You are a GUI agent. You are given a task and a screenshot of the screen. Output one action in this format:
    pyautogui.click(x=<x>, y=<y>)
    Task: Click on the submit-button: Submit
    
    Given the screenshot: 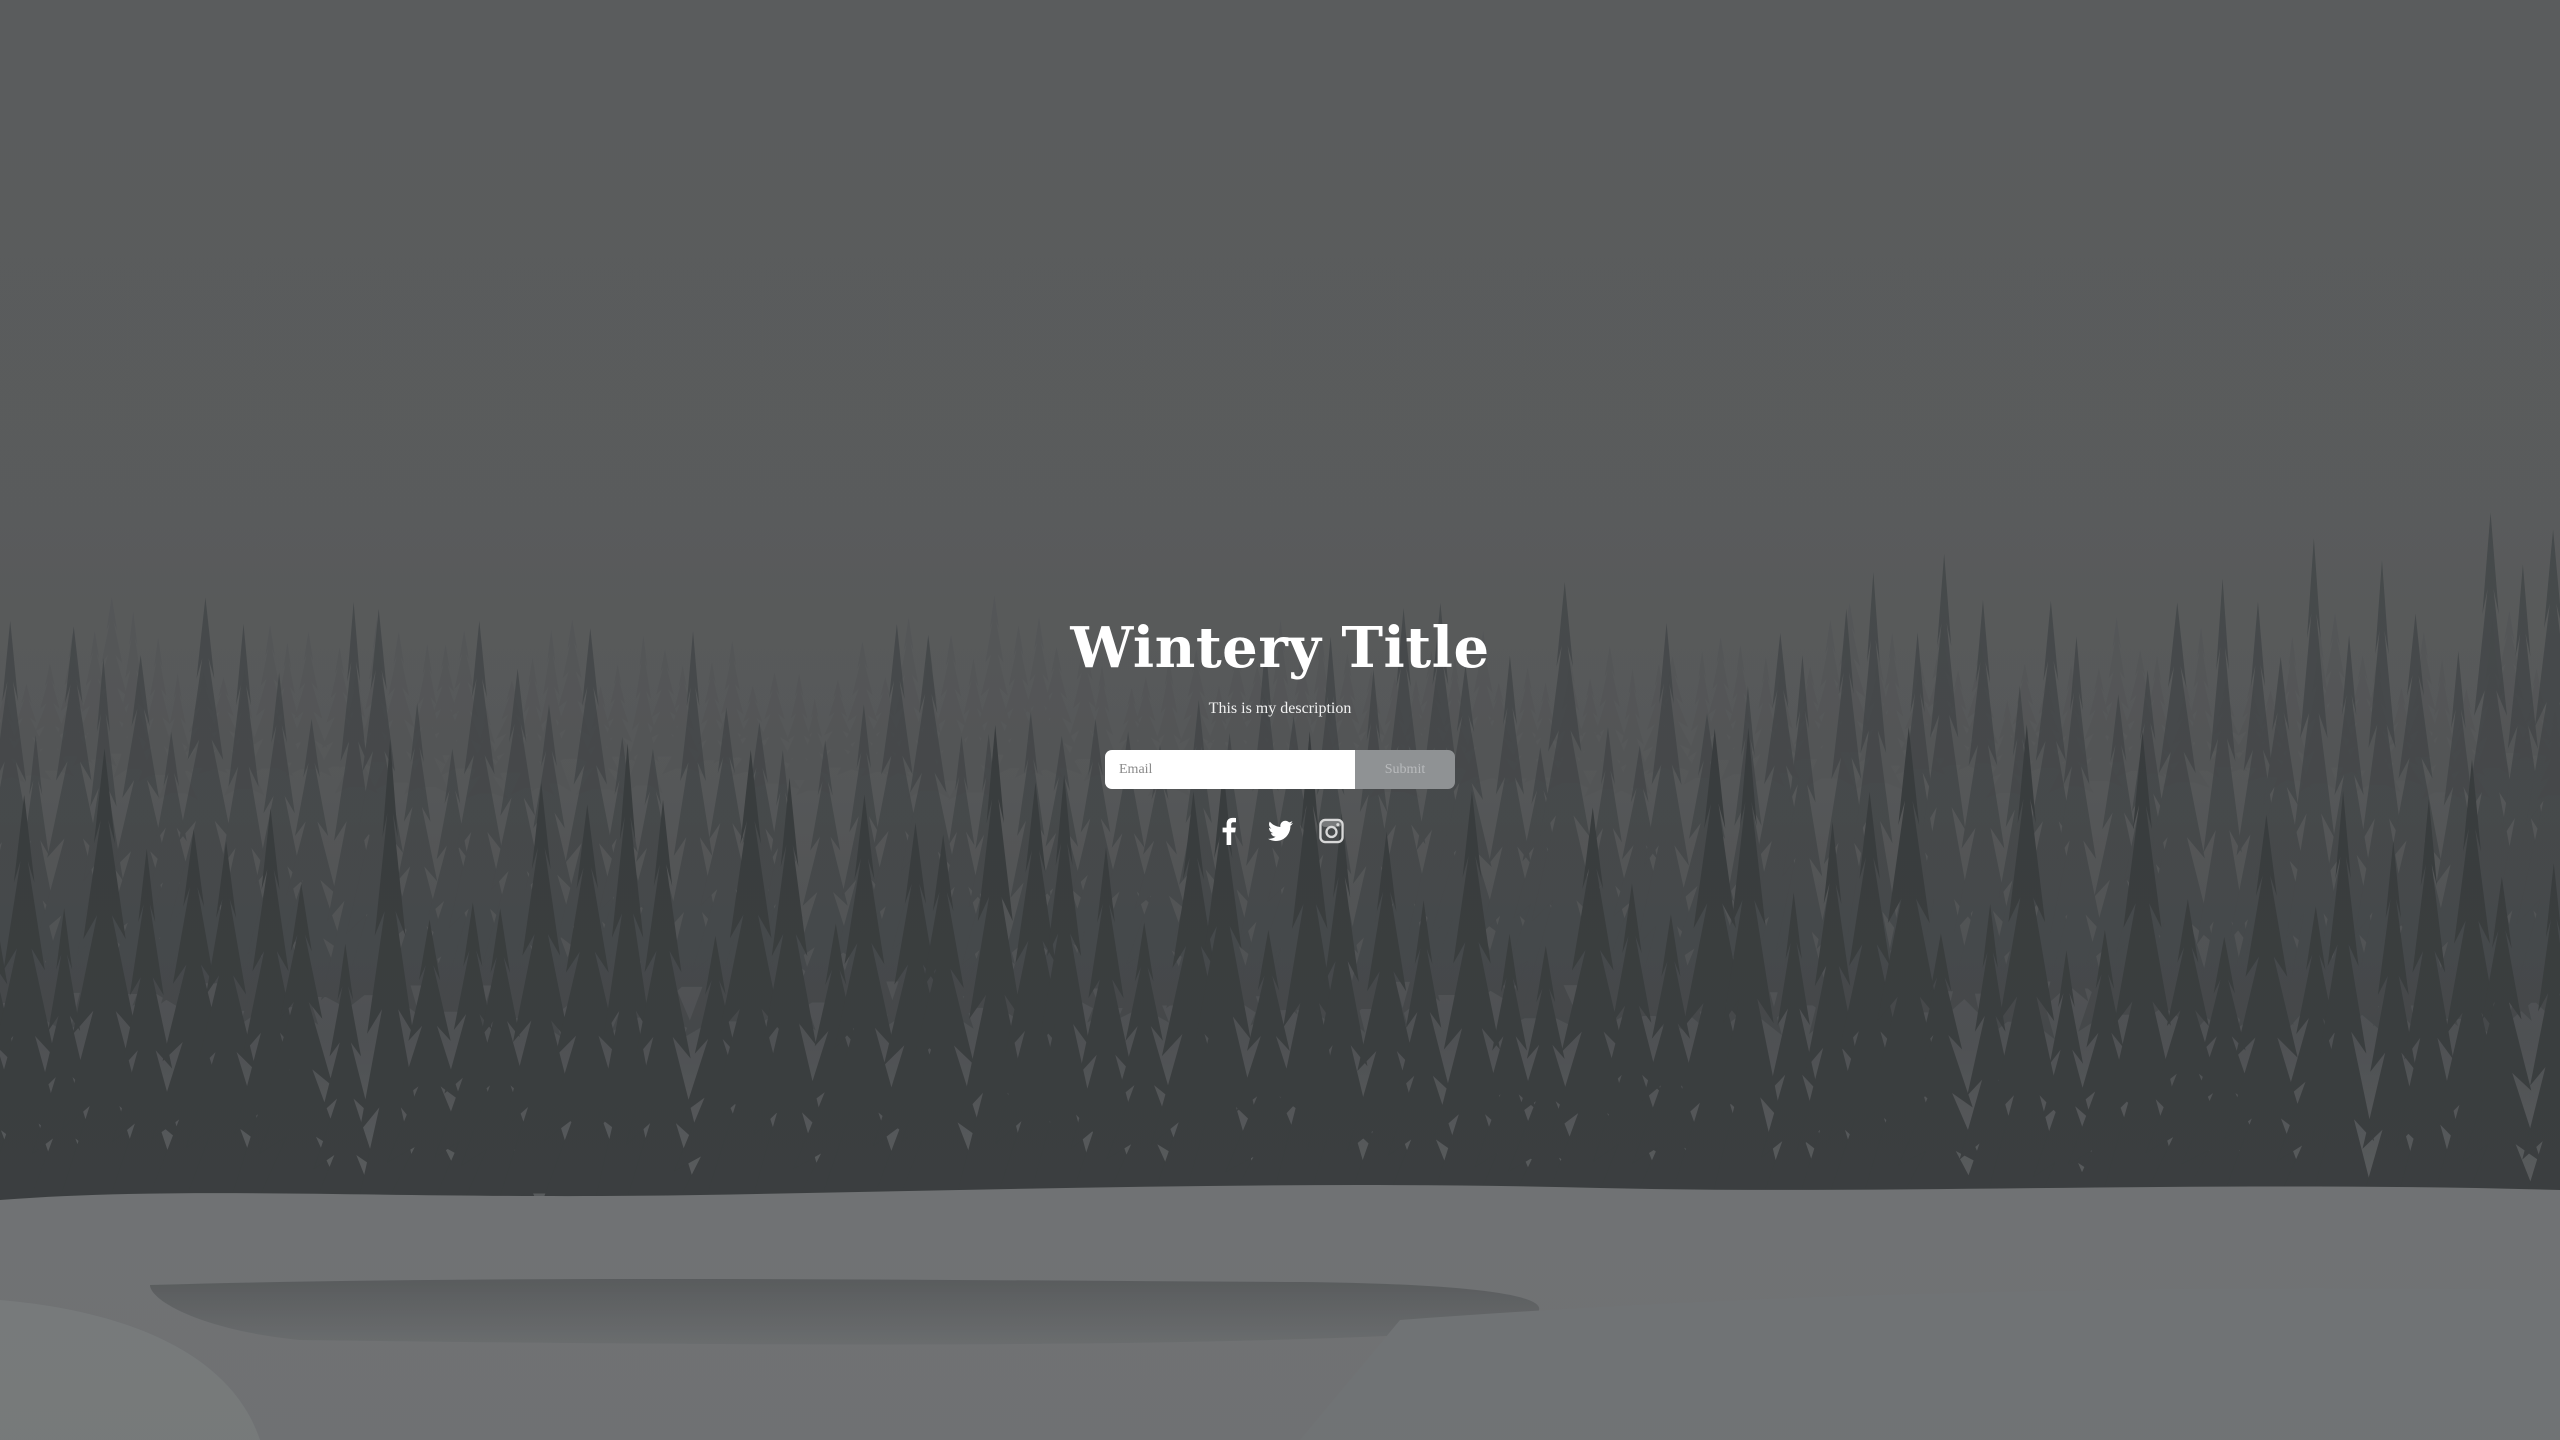 What is the action you would take?
    pyautogui.click(x=1405, y=769)
    